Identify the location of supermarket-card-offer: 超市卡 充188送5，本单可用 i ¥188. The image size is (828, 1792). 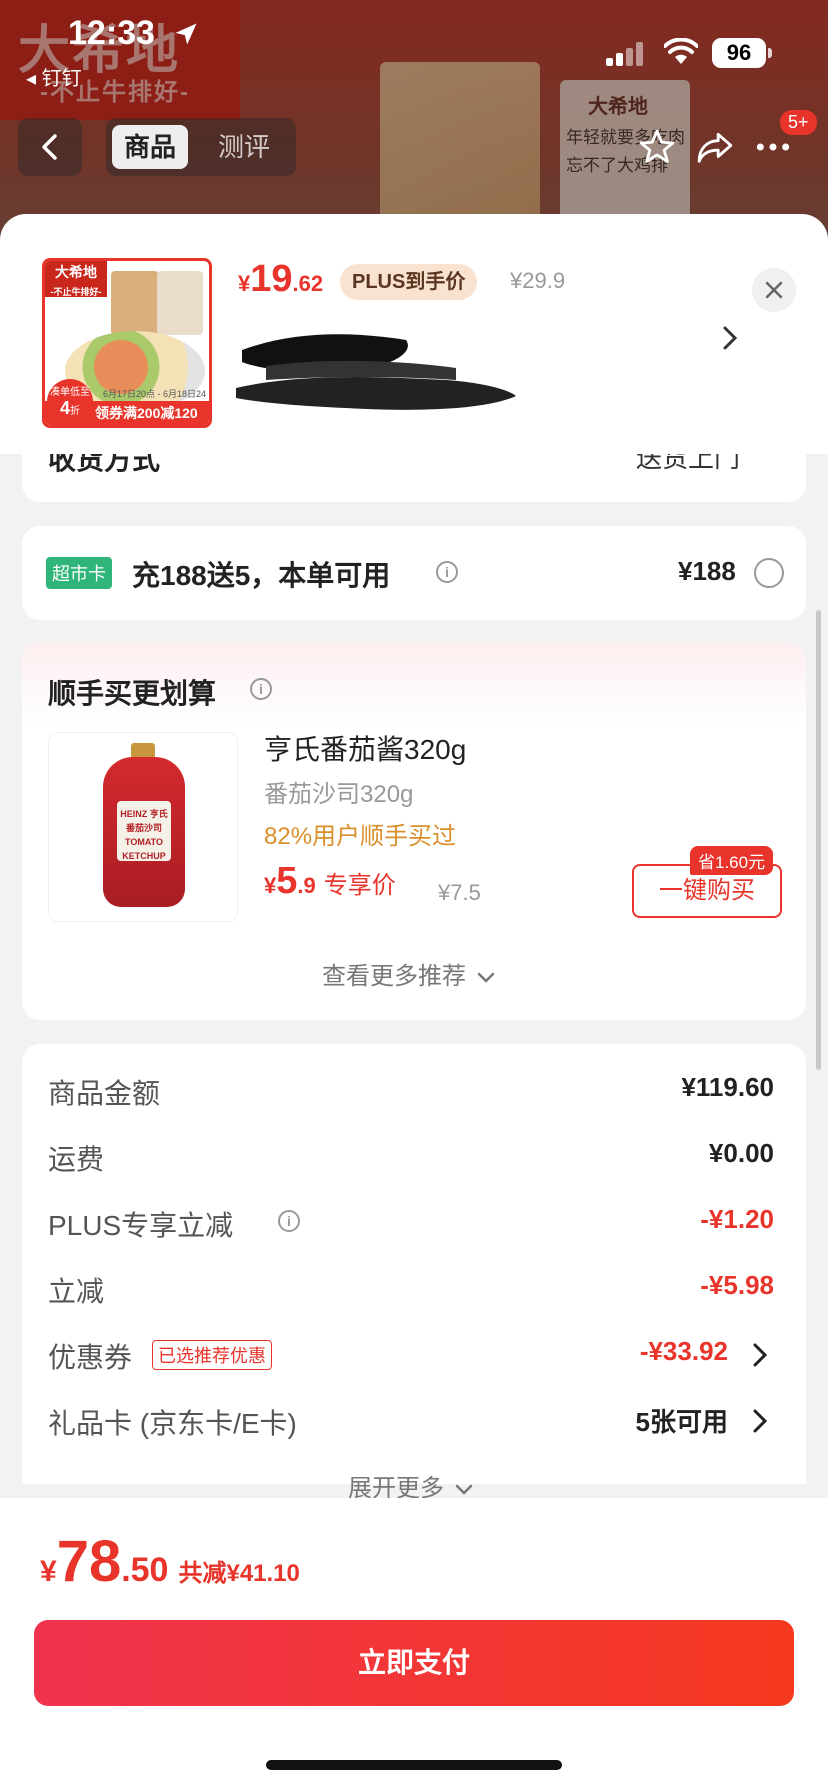
(414, 573).